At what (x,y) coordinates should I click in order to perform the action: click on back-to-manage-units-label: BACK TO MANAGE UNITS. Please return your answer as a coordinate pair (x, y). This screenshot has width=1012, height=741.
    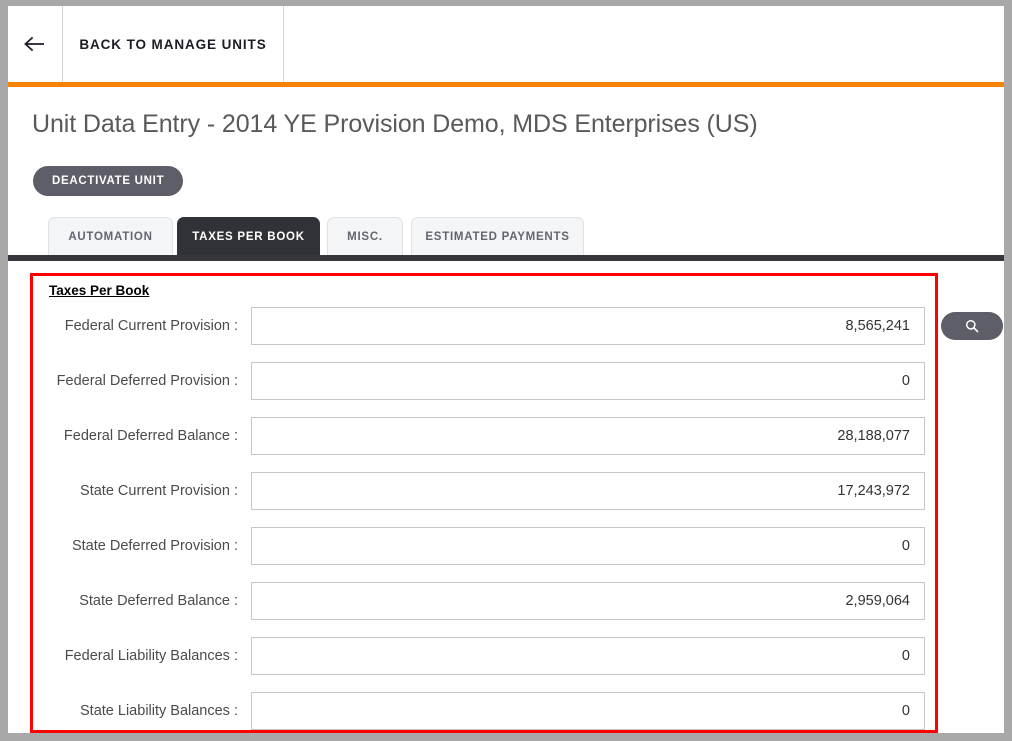
    Looking at the image, I should click on (173, 44).